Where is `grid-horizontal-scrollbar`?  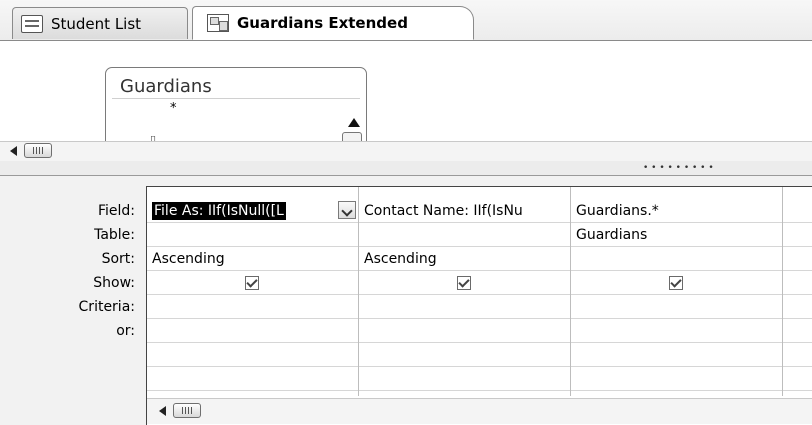 grid-horizontal-scrollbar is located at coordinates (479, 411).